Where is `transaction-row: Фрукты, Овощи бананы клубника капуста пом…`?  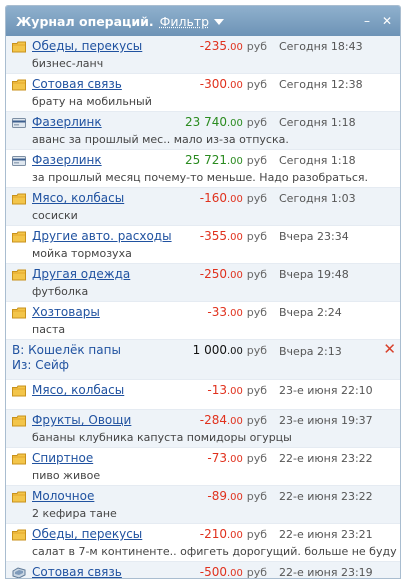 transaction-row: Фрукты, Овощи бананы клубника капуста пом… is located at coordinates (203, 429).